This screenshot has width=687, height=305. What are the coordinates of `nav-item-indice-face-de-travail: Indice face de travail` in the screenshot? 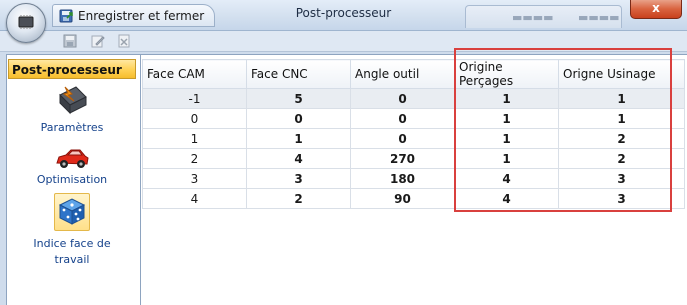 It's located at (72, 230).